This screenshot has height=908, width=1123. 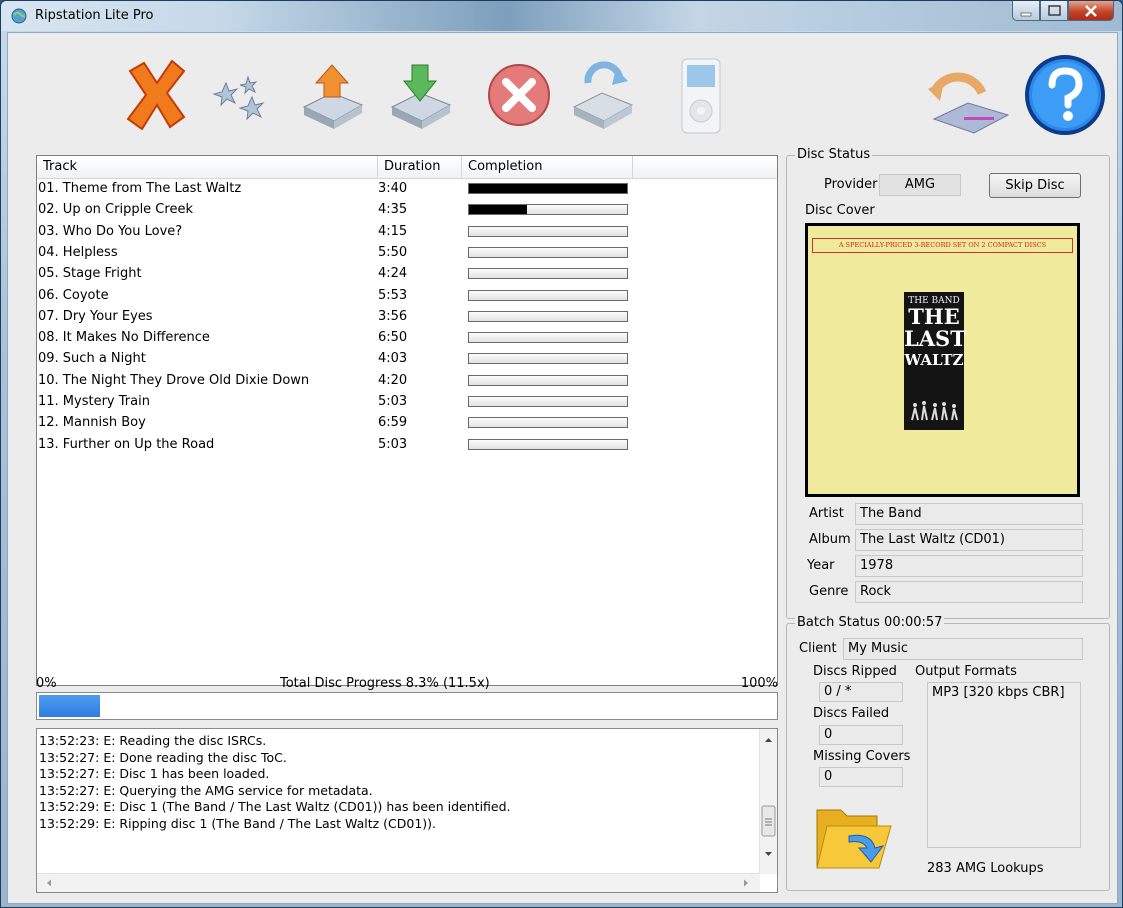 I want to click on track-row: 04. Helpless 5:50, so click(x=407, y=252).